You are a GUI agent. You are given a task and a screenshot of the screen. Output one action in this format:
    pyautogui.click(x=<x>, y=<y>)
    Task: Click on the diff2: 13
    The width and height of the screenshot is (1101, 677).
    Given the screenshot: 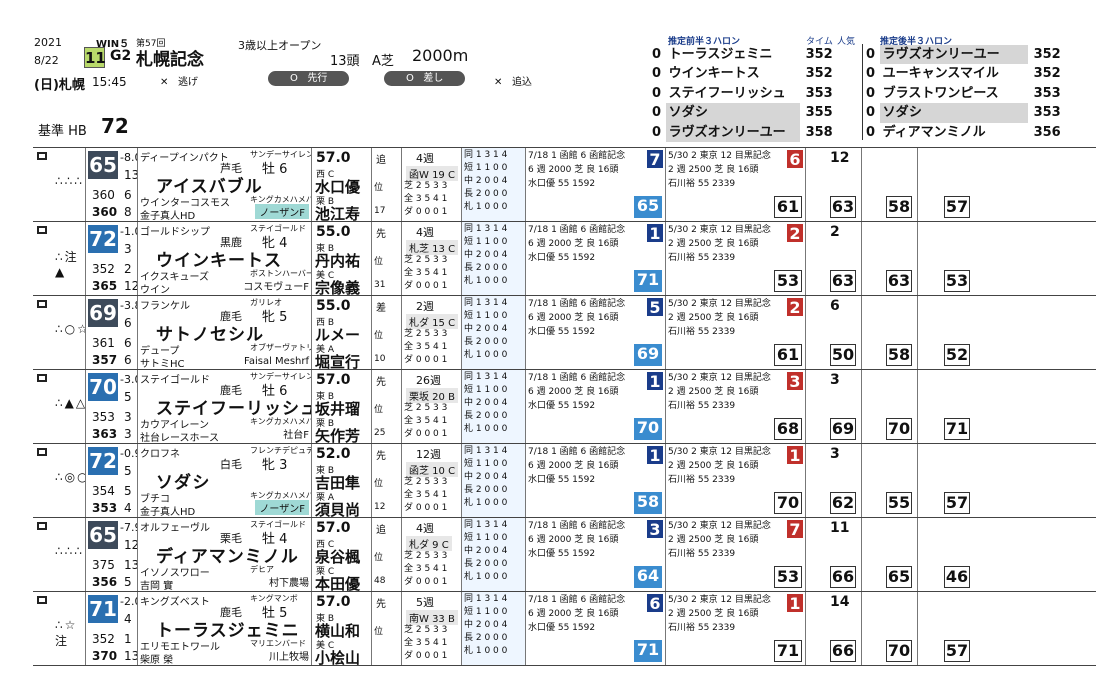 What is the action you would take?
    pyautogui.click(x=131, y=175)
    